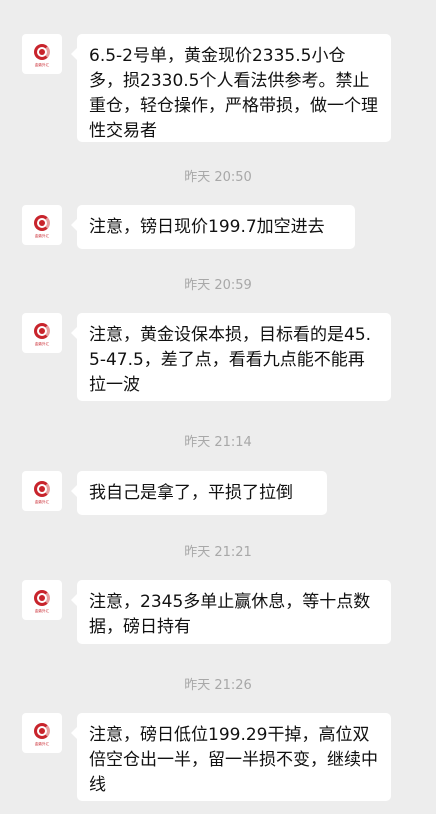  What do you see at coordinates (218, 685) in the screenshot?
I see `message-timestamp: 昨天 21:26` at bounding box center [218, 685].